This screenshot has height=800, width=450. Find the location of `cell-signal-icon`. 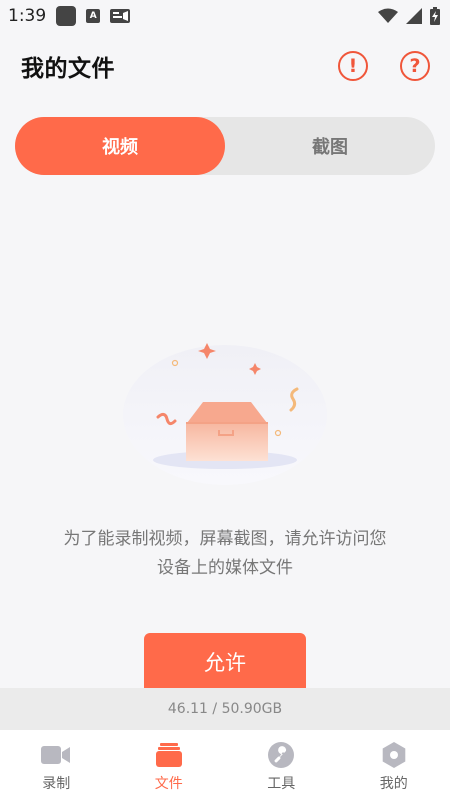

cell-signal-icon is located at coordinates (414, 16).